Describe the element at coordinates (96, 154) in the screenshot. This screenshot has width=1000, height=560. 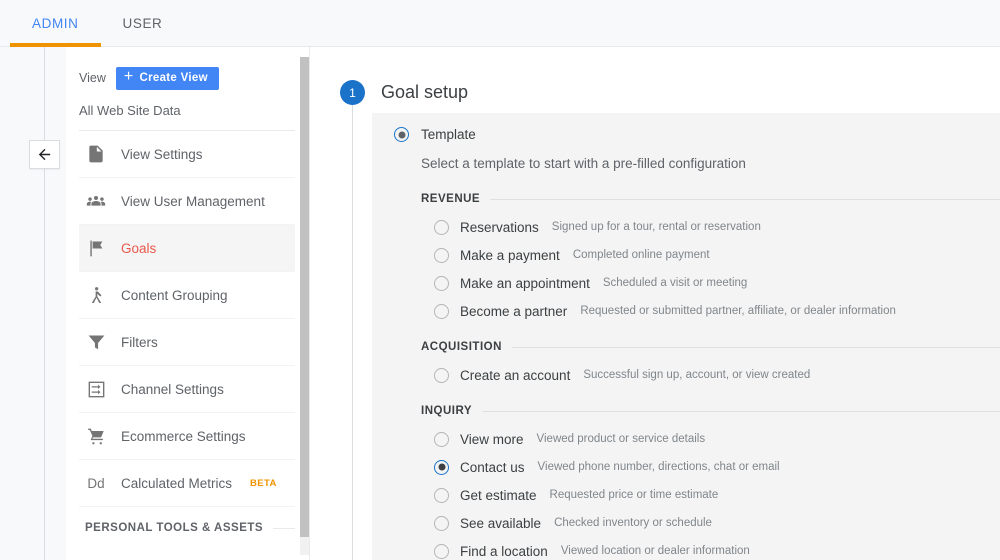
I see `document-icon` at that location.